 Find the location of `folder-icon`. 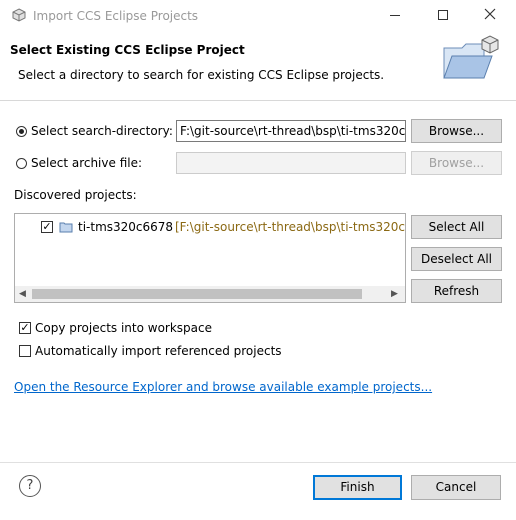

folder-icon is located at coordinates (472, 60).